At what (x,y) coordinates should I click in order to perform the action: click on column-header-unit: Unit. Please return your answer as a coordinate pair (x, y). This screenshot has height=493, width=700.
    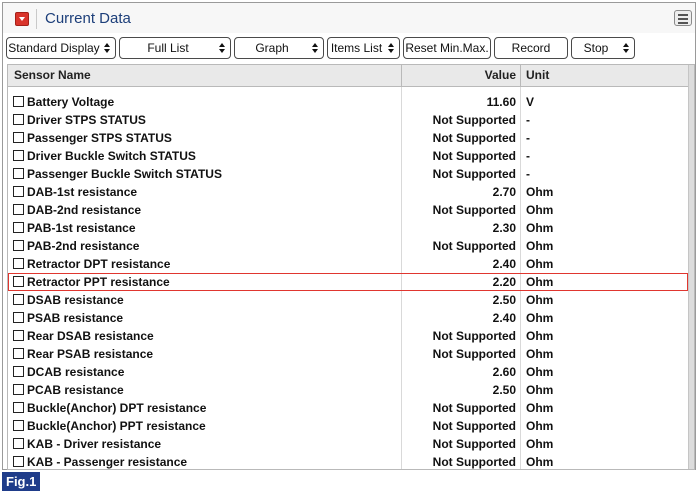
    Looking at the image, I should click on (566, 75).